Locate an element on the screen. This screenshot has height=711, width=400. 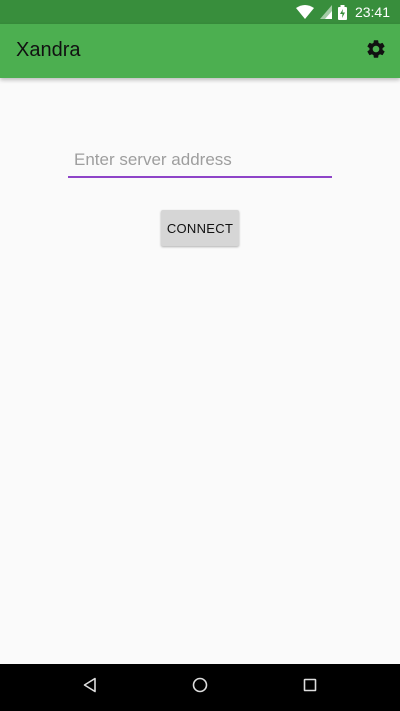
home-button is located at coordinates (200, 687).